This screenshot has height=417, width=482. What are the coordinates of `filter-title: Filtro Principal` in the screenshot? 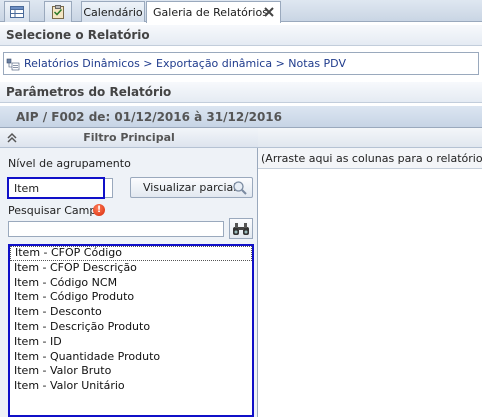 It's located at (129, 137).